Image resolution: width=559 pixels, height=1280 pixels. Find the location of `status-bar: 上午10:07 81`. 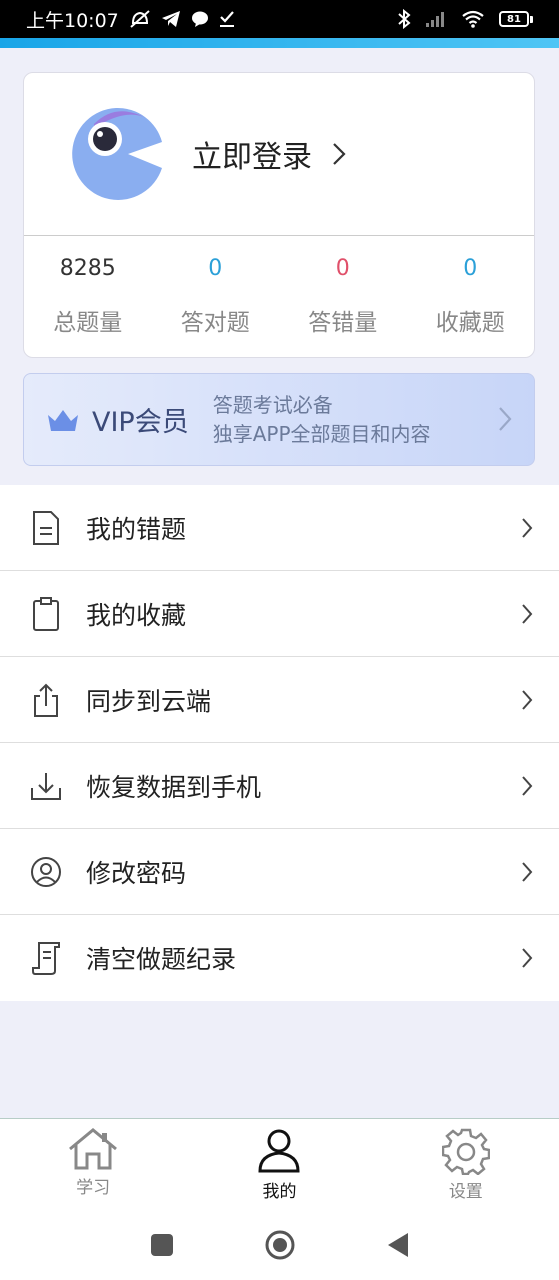

status-bar: 上午10:07 81 is located at coordinates (279, 19).